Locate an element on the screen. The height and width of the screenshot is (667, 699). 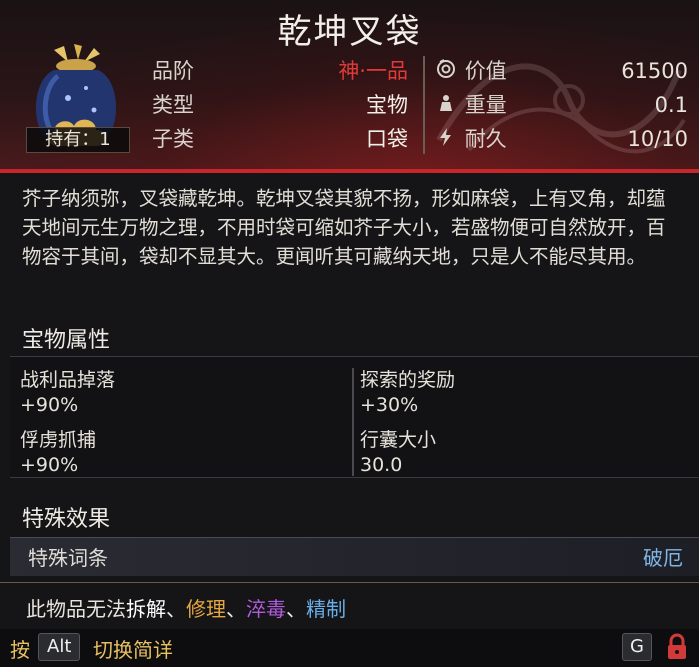
divider is located at coordinates (349, 582).